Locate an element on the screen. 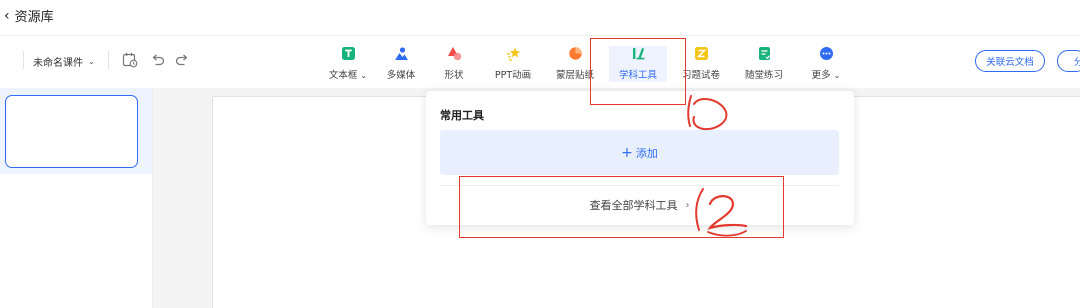 The width and height of the screenshot is (1080, 308). tool-label: 随堂练习 is located at coordinates (763, 75).